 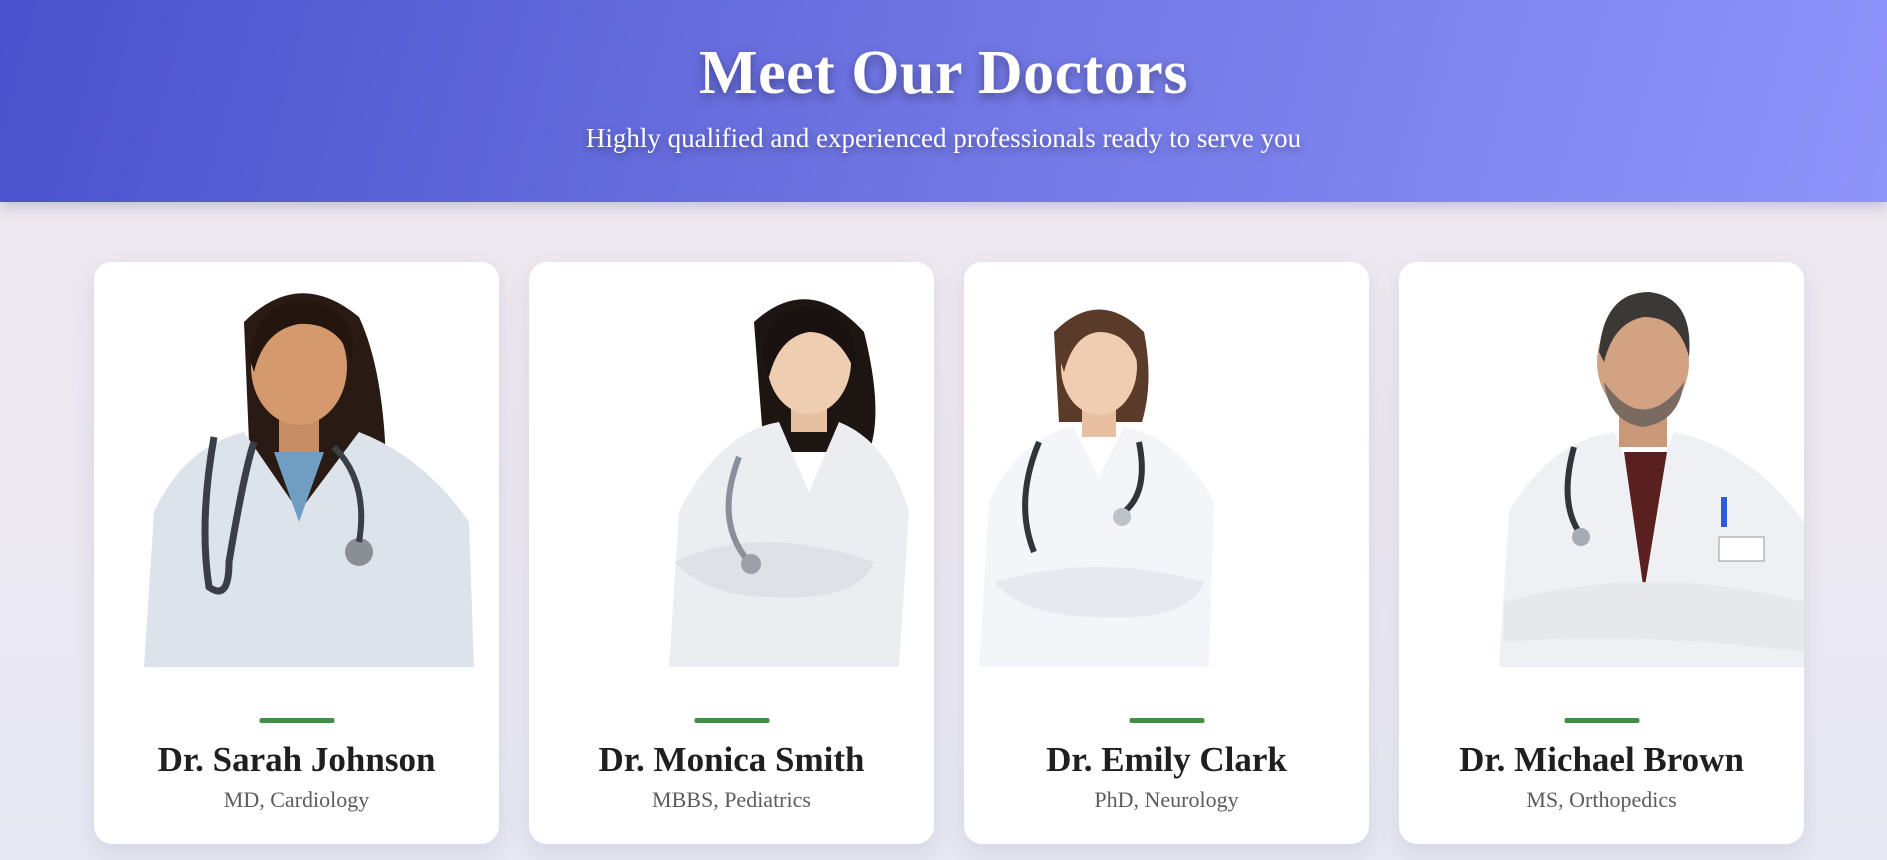 I want to click on doctor-card: Dr. Sarah Johnson MD, Cardiology, so click(x=296, y=553).